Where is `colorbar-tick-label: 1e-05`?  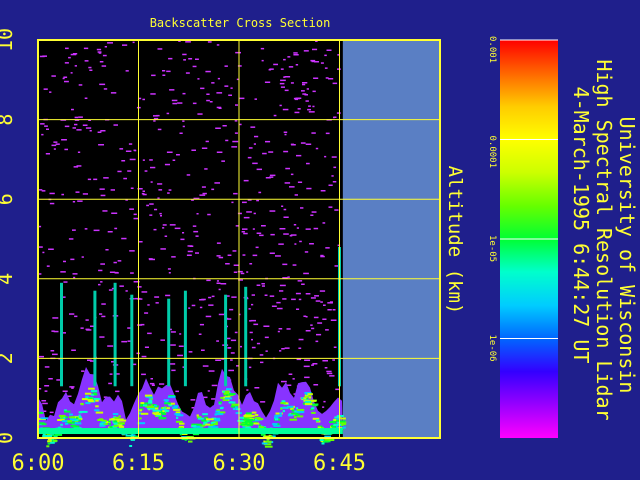
colorbar-tick-label: 1e-05 is located at coordinates (492, 248).